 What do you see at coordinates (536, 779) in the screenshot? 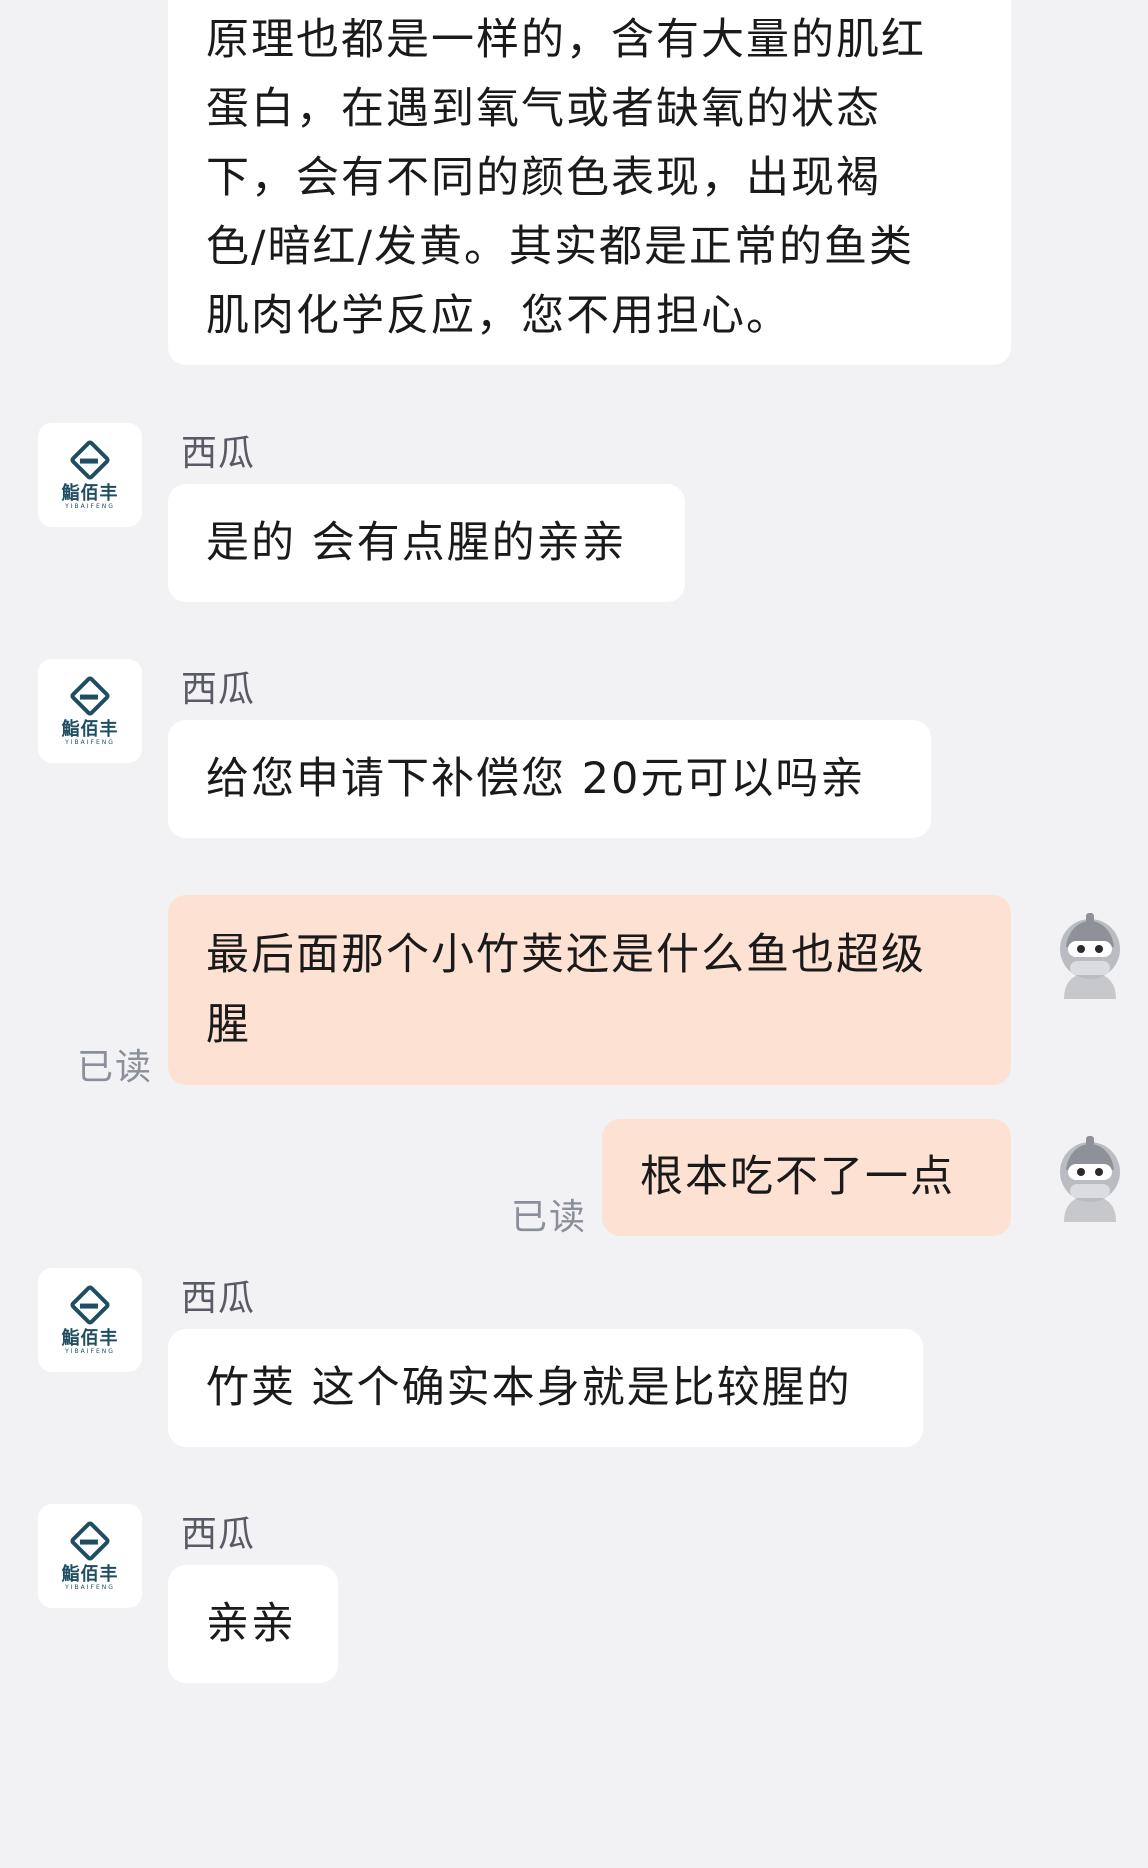
I see `message-text: 给您申请下补偿您 20元可以吗亲` at bounding box center [536, 779].